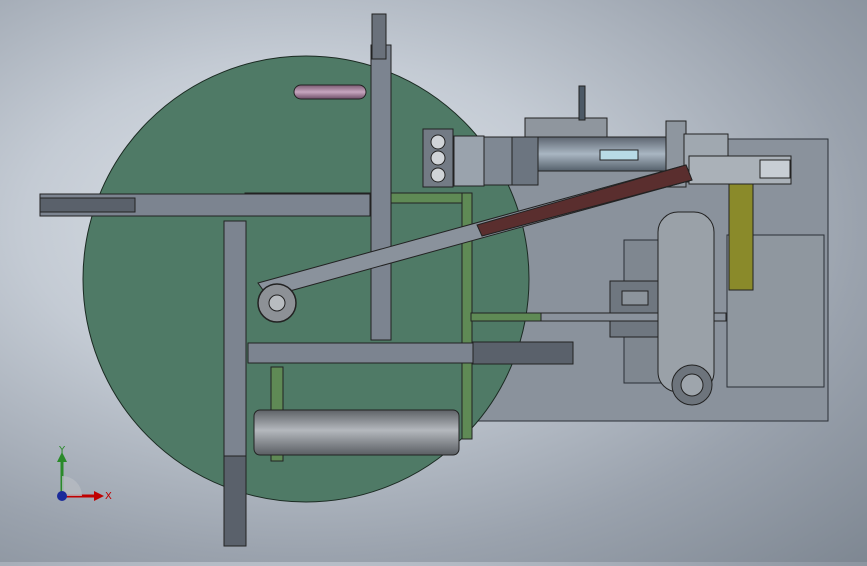 The image size is (867, 566). I want to click on origin-point, so click(62, 496).